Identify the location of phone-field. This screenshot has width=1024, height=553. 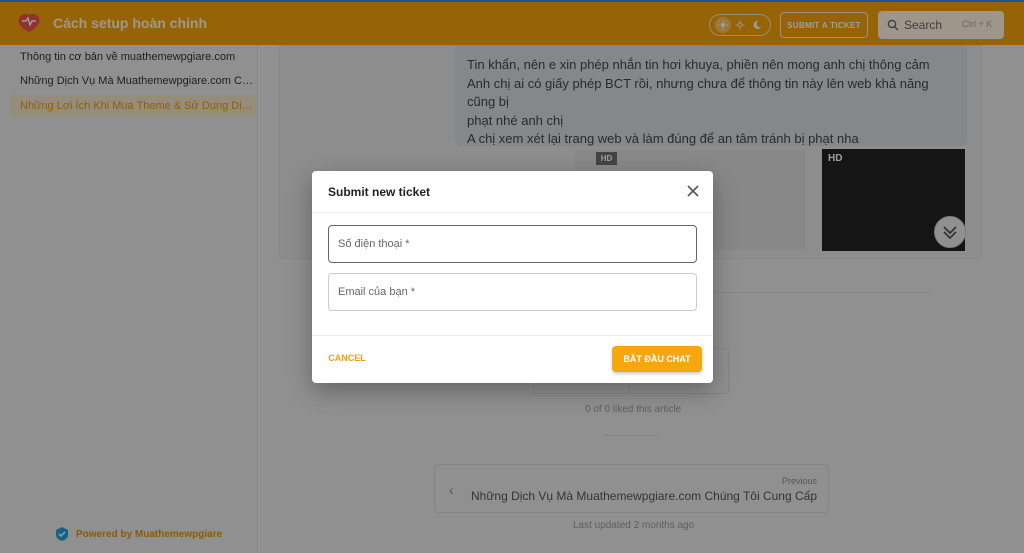
(512, 244).